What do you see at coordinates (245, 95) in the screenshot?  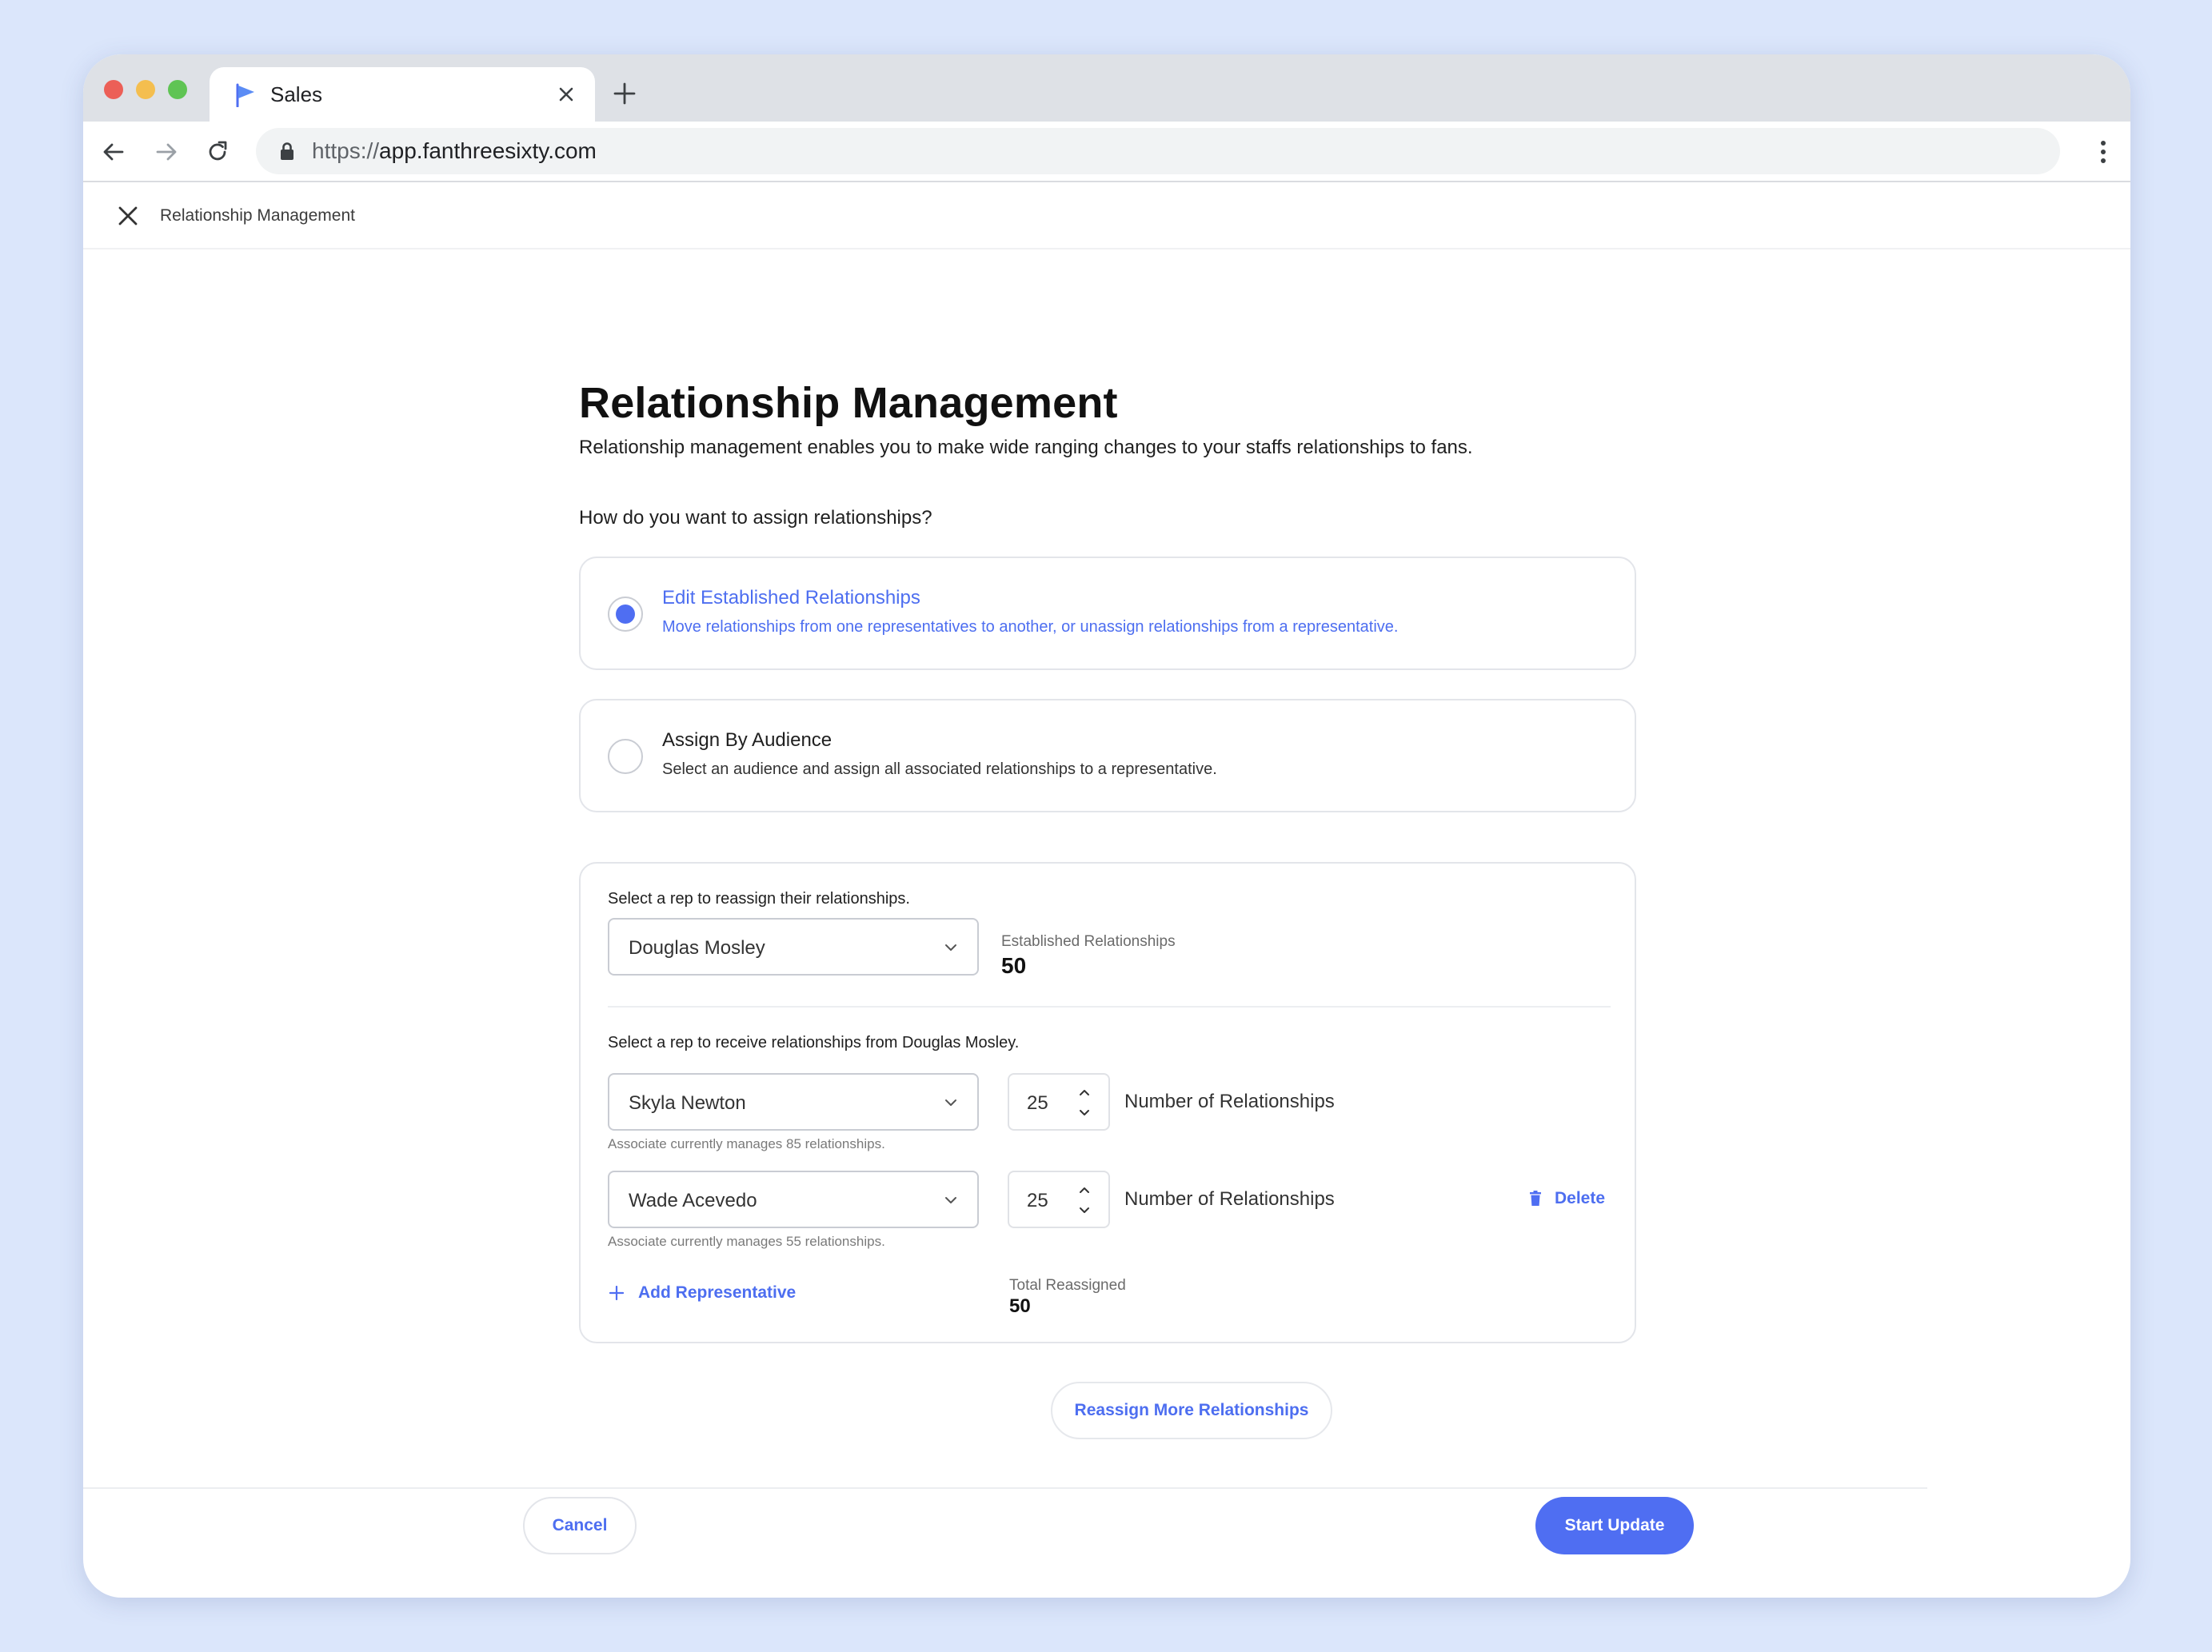 I see `flag-icon` at bounding box center [245, 95].